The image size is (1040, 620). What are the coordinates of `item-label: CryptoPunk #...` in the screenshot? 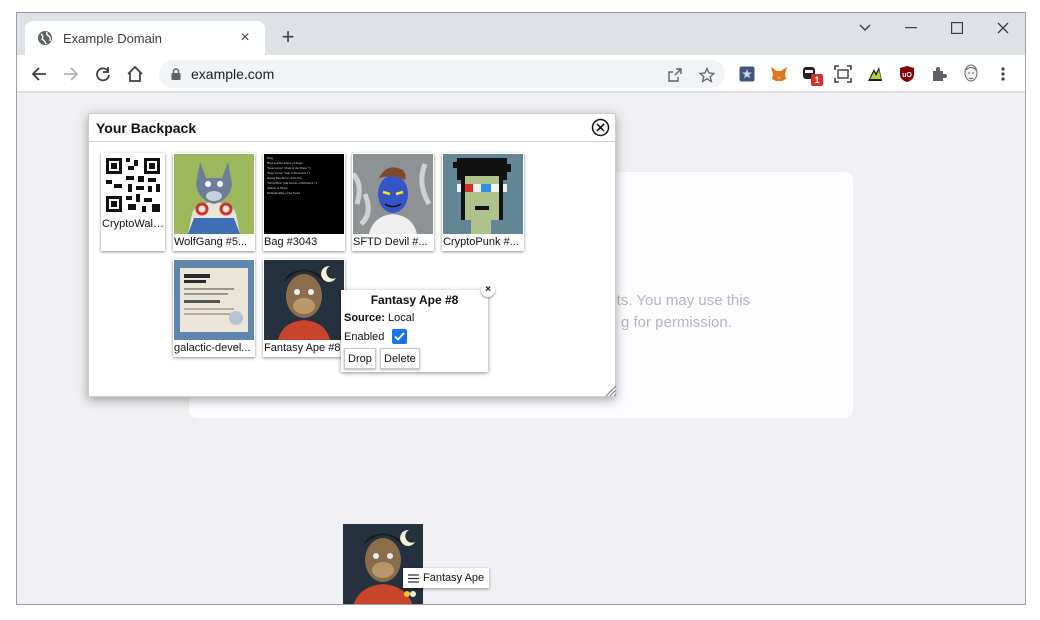 It's located at (481, 242).